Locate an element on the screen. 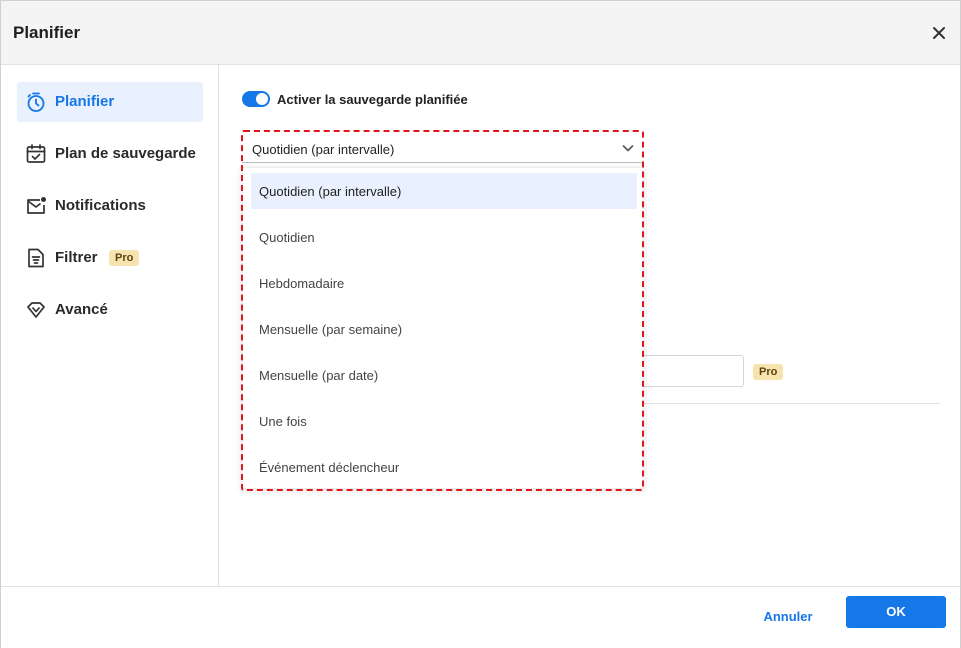 The image size is (961, 648). close-button is located at coordinates (939, 33).